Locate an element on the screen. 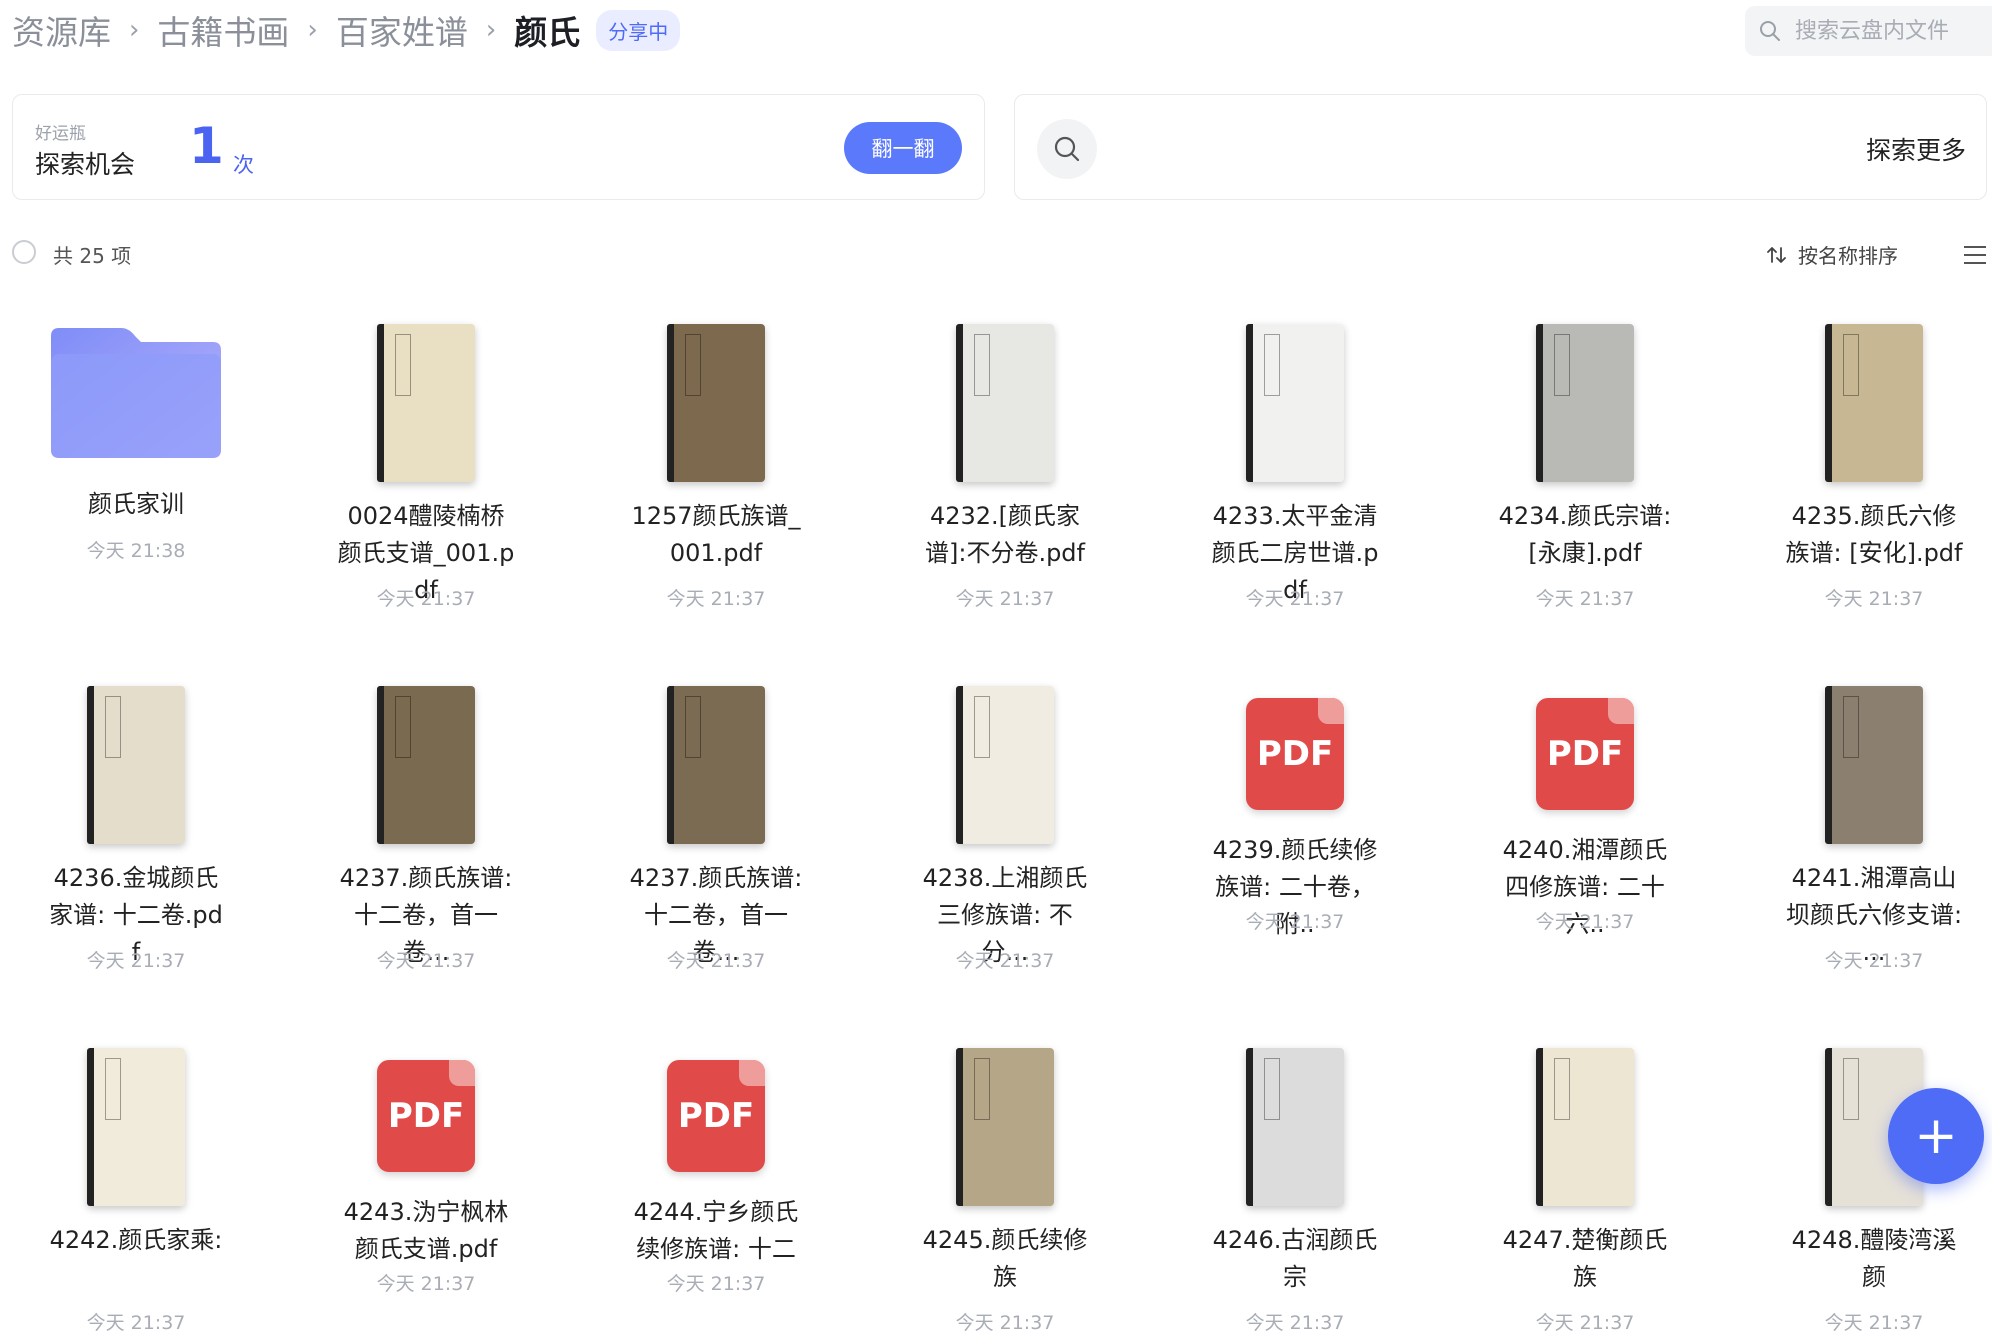 This screenshot has width=1992, height=1335. file-name: 4232.[颜氏家谱]:不分卷.pdf is located at coordinates (1005, 534).